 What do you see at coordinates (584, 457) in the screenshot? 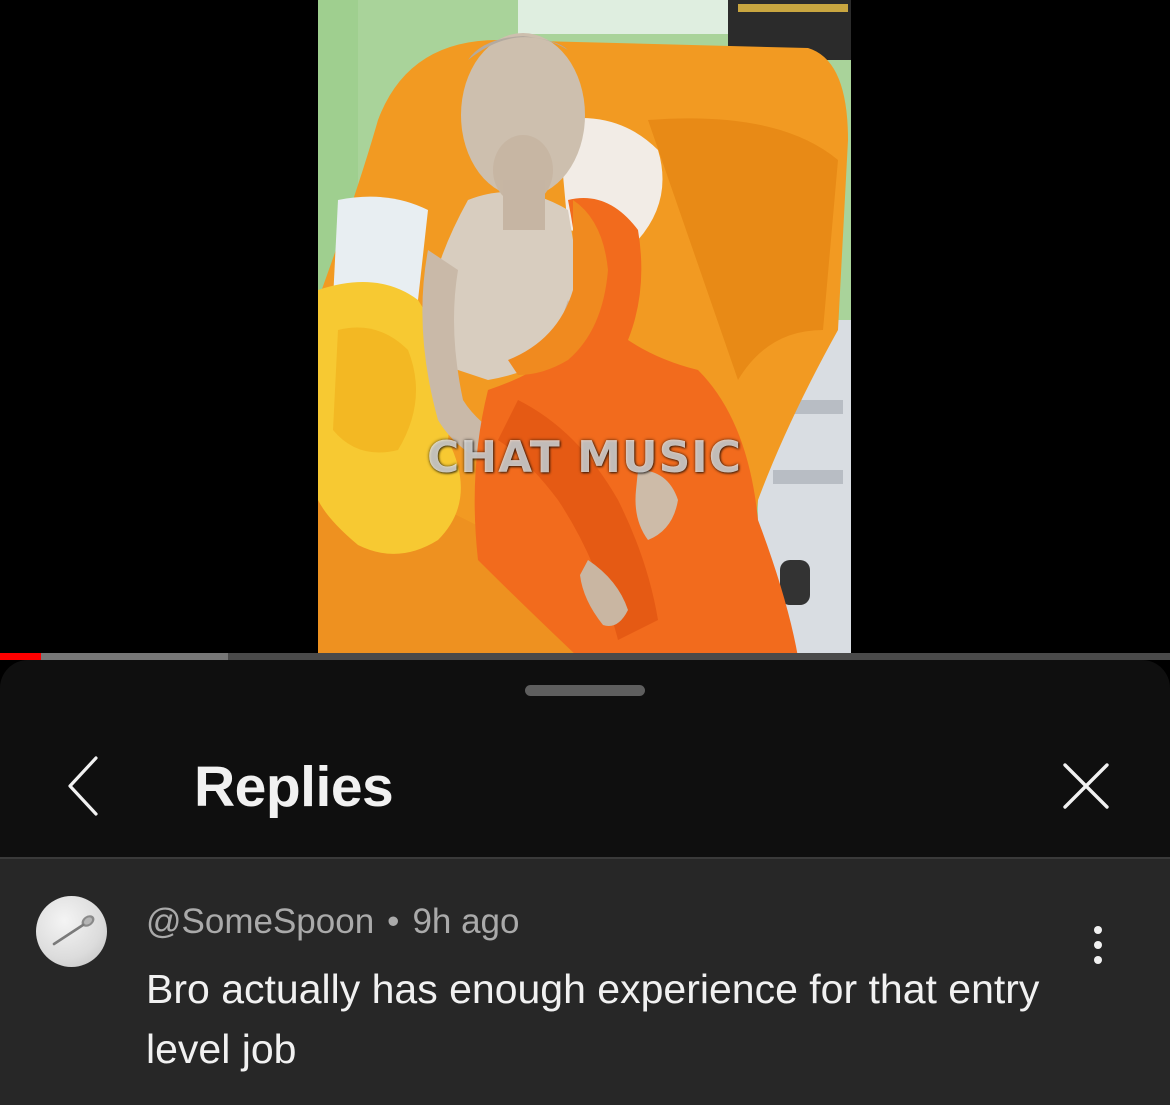
I see `video-watermark: CHAT MUSIC` at bounding box center [584, 457].